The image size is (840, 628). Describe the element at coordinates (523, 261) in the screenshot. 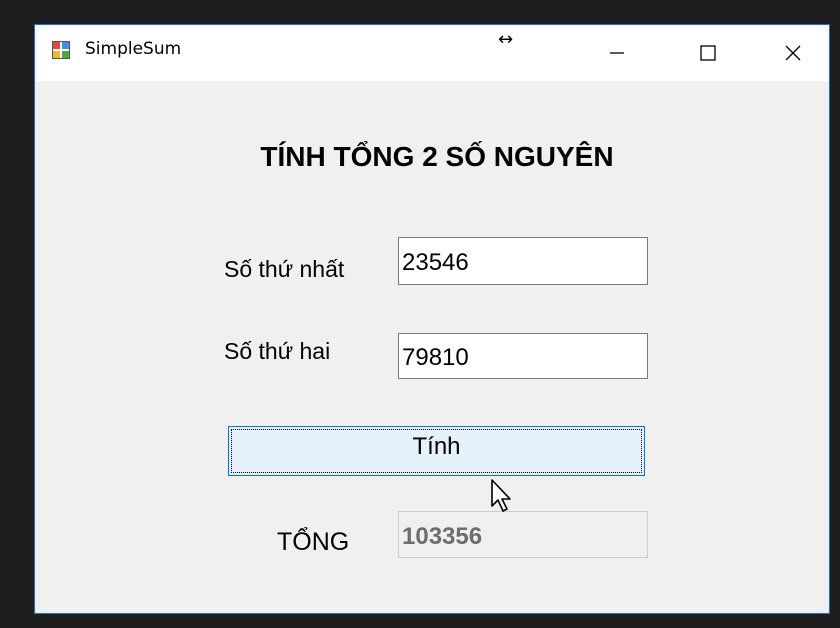

I see `first-number-input` at that location.